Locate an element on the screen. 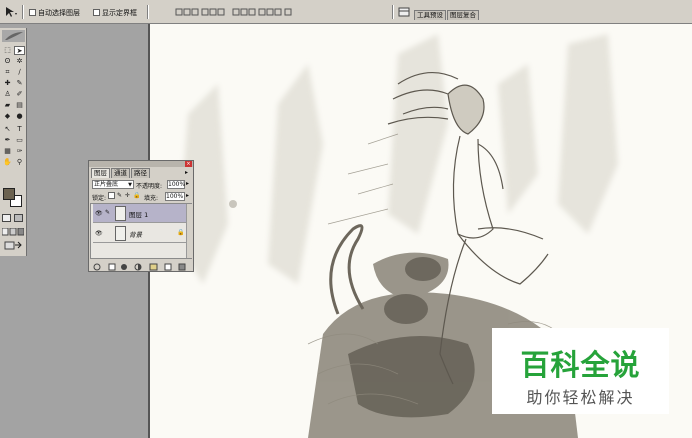  options-bar: 自动选择图层 显示定界框 工具预设 图层复合 is located at coordinates (346, 12).